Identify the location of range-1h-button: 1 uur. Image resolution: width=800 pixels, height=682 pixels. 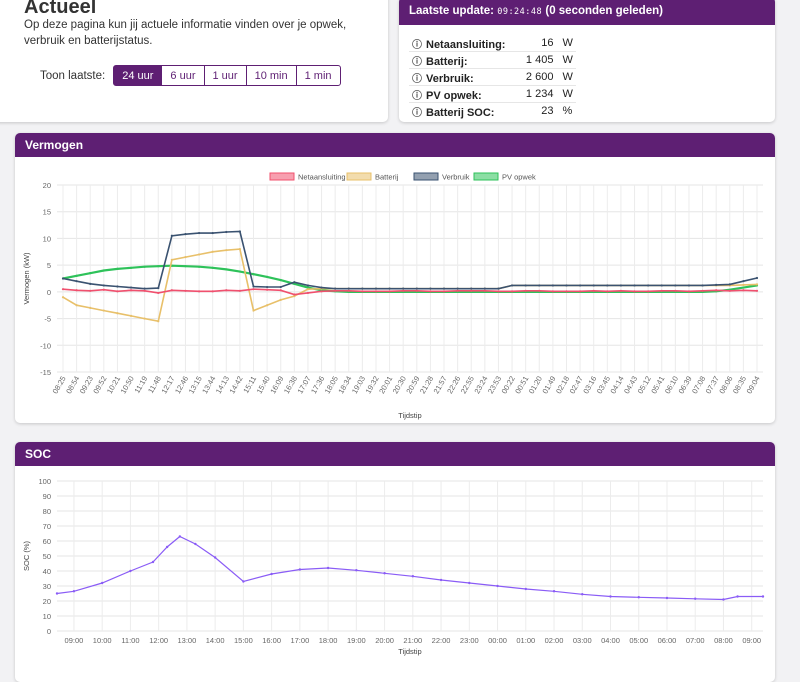
(225, 75).